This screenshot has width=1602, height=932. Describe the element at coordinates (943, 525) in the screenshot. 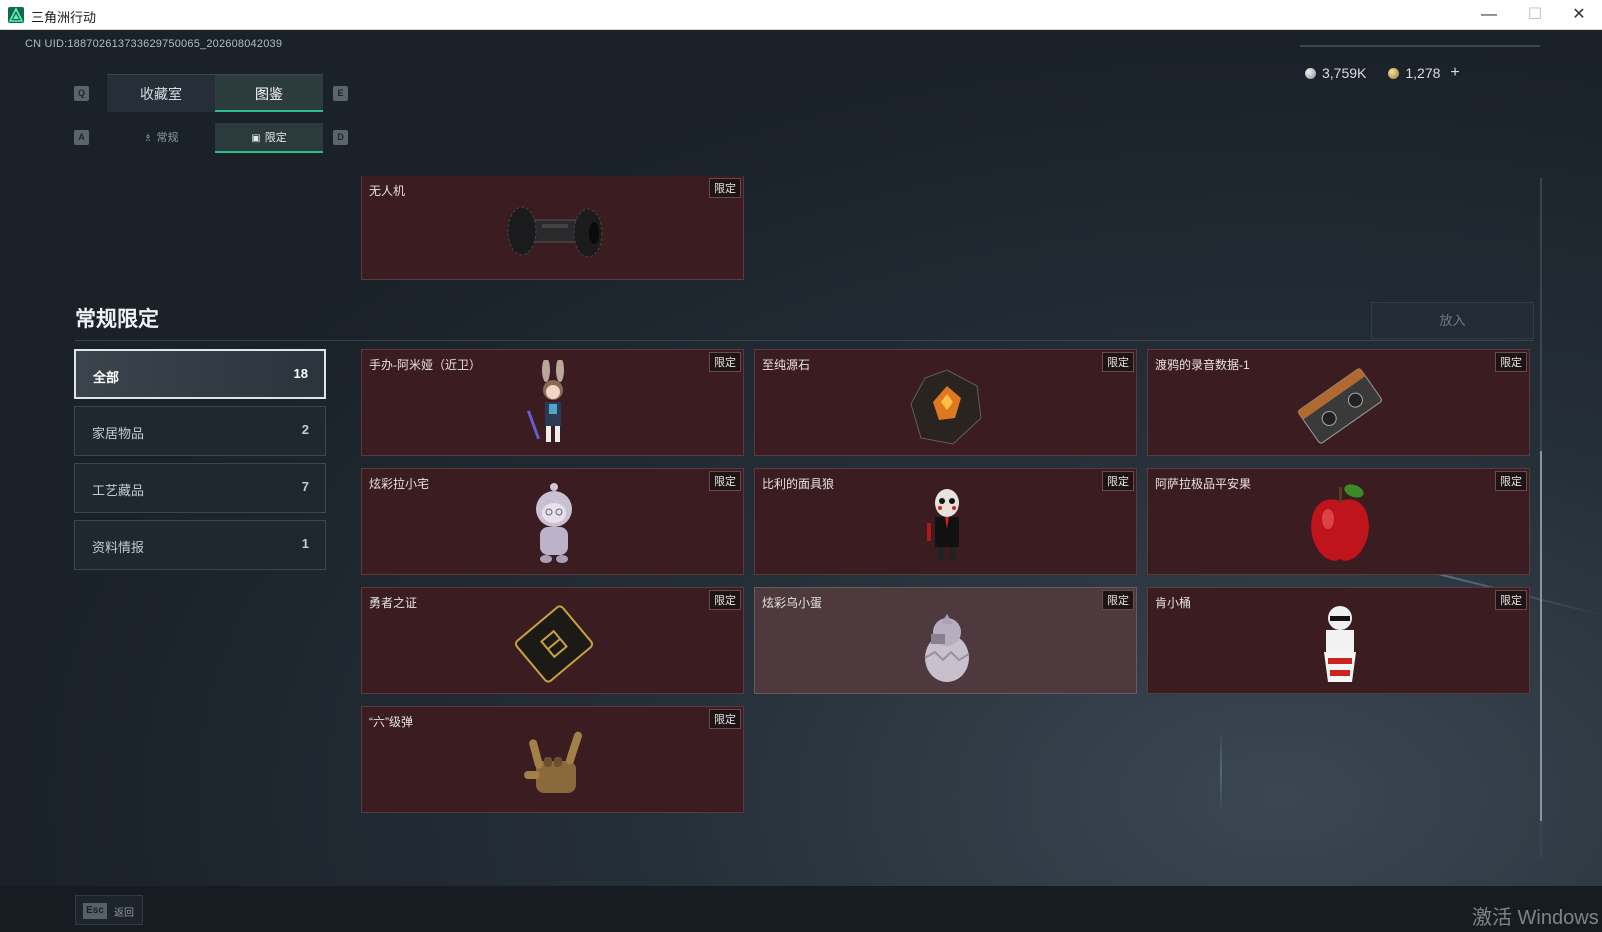

I see `billy-puppet-icon` at that location.